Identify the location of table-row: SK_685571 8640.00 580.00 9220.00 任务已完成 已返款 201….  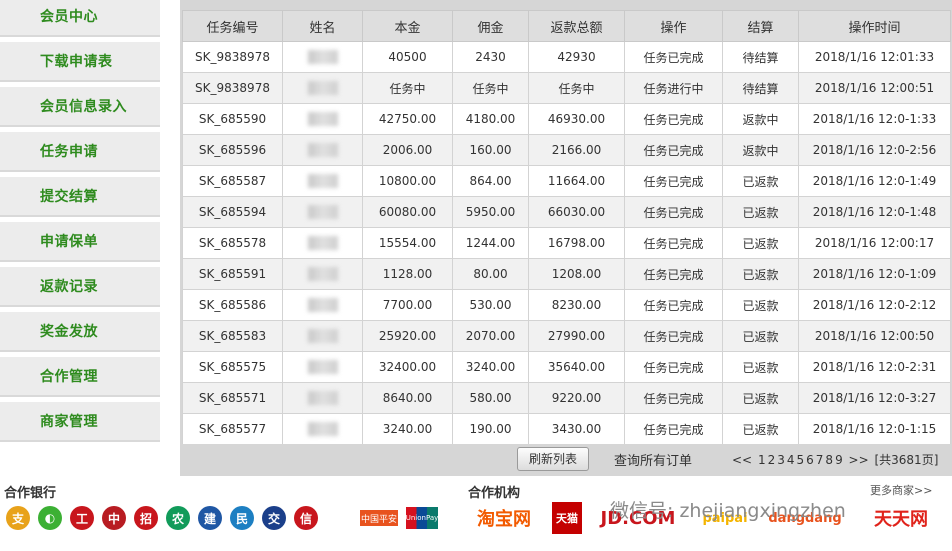
(566, 398).